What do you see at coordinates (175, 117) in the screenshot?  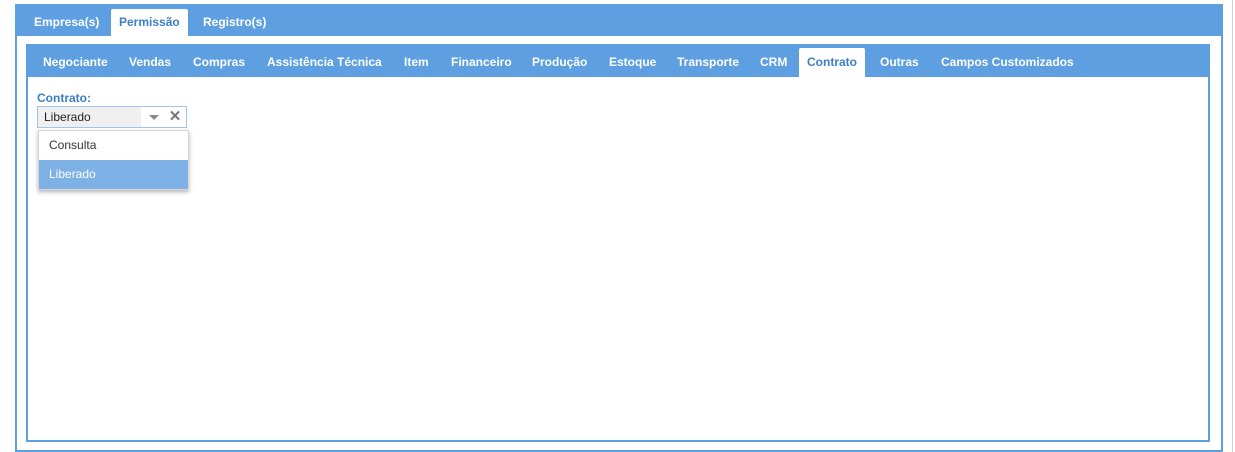 I see `clear-x-icon: ✕` at bounding box center [175, 117].